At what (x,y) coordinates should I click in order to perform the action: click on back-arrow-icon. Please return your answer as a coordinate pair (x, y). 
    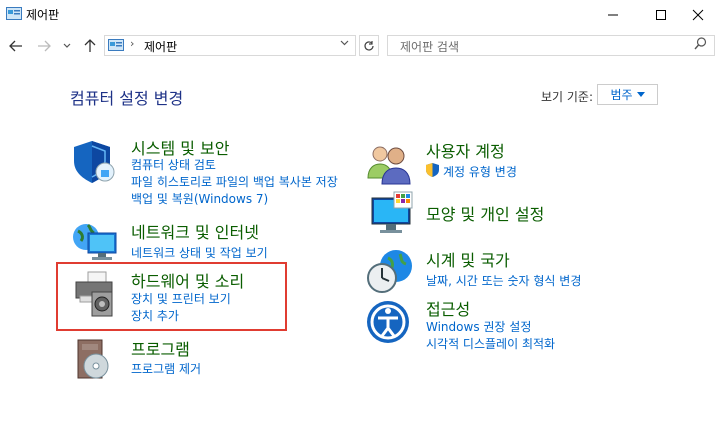
    Looking at the image, I should click on (15, 46).